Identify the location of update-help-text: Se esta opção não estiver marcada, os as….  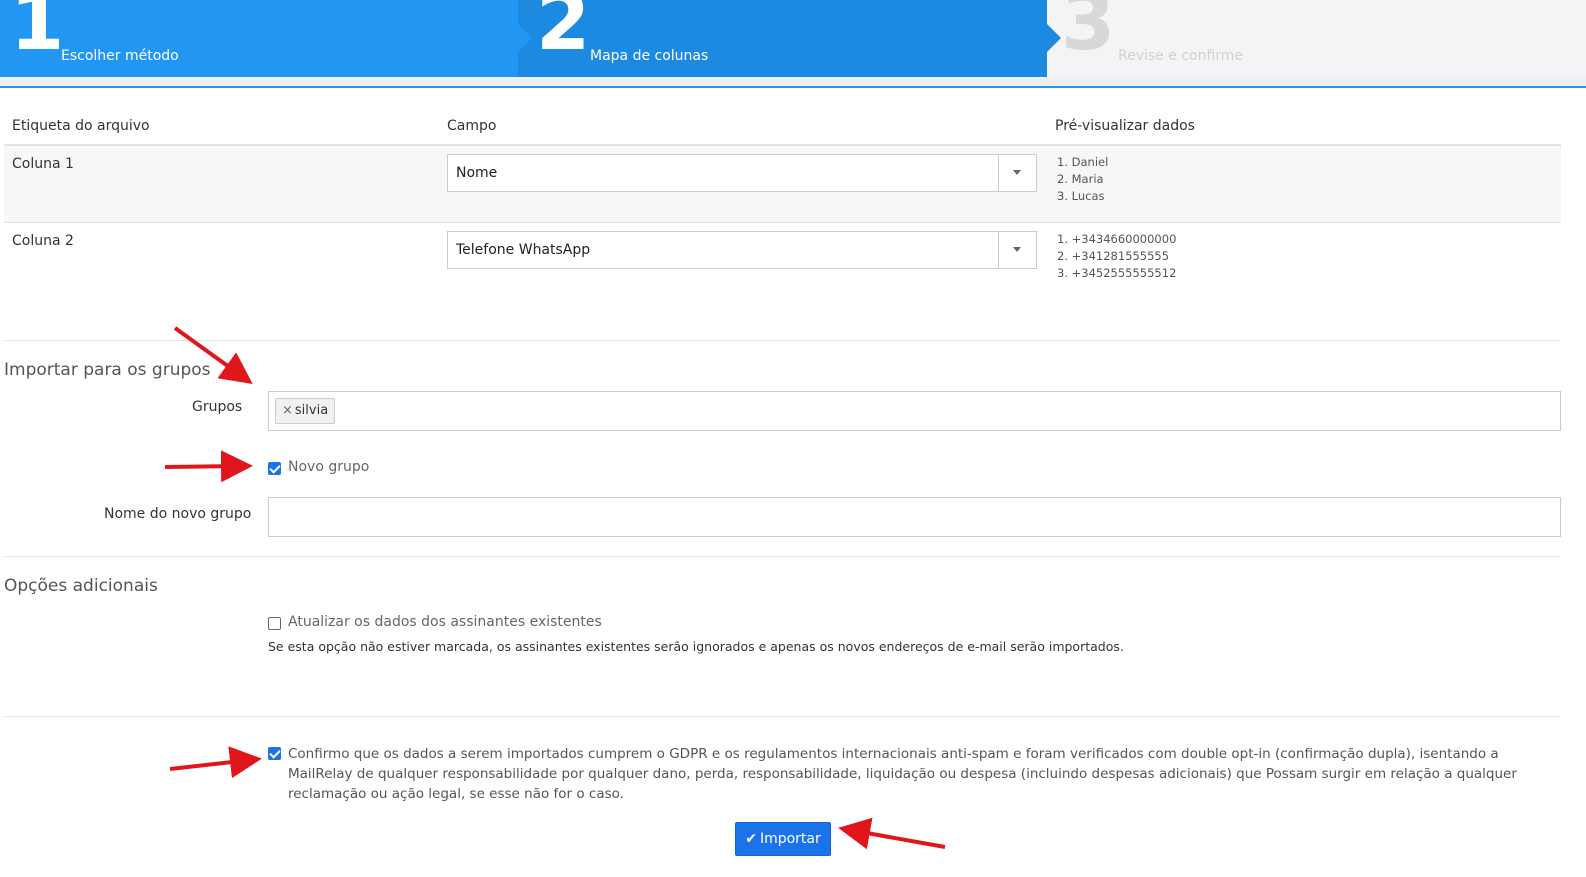
(696, 646).